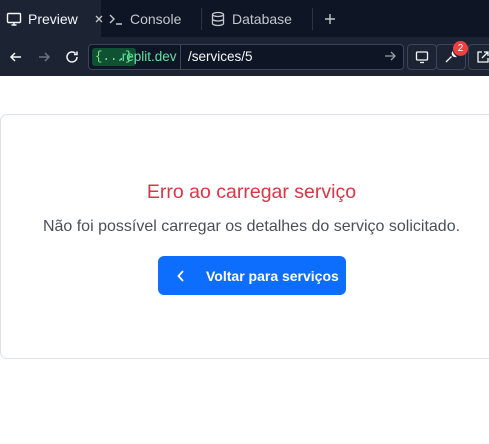  What do you see at coordinates (182, 275) in the screenshot?
I see `chevron-left-icon` at bounding box center [182, 275].